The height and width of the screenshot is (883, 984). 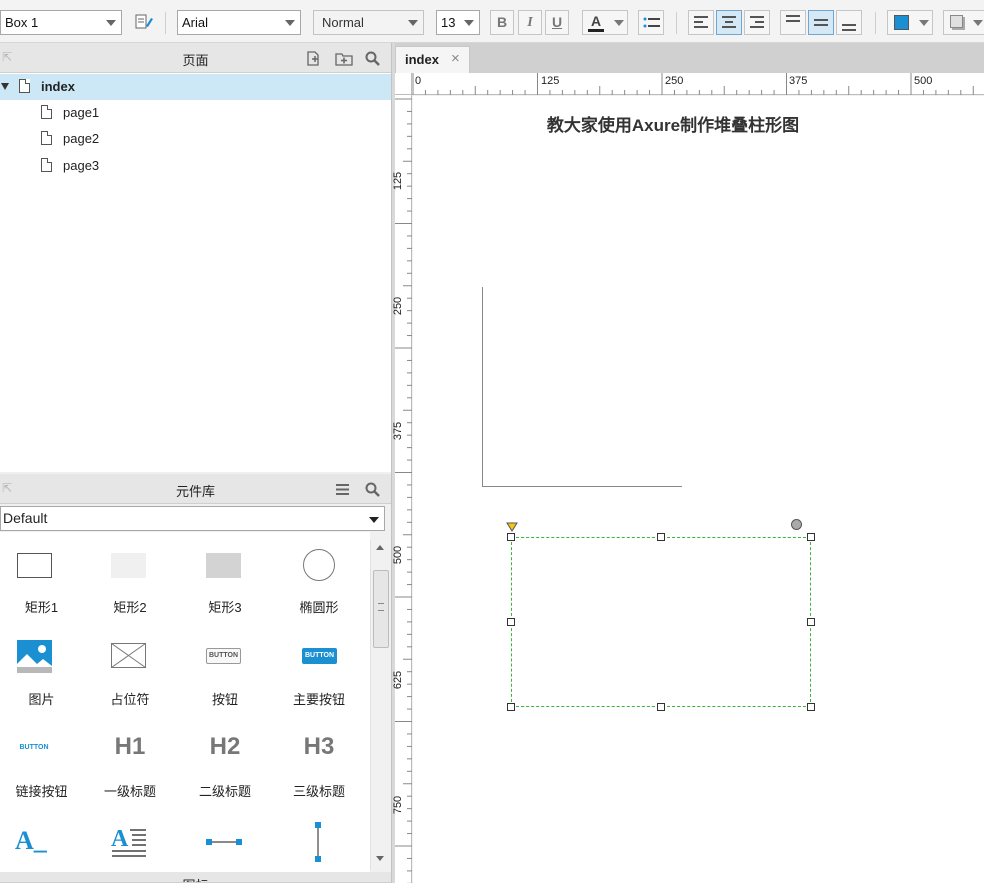 I want to click on italic-button: I, so click(x=530, y=22).